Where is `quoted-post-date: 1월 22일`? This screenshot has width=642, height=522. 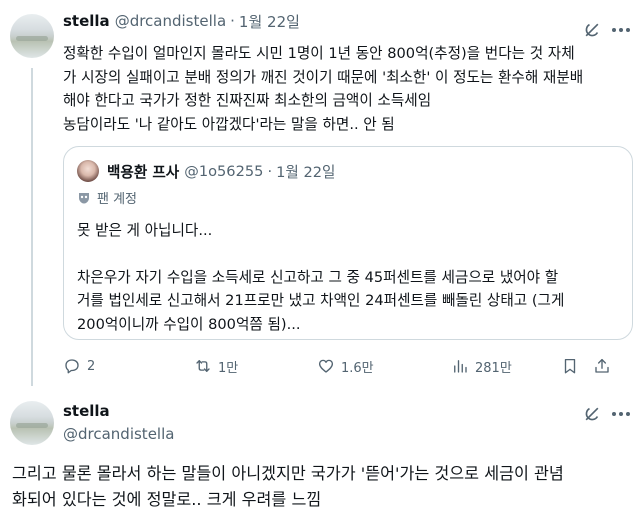 quoted-post-date: 1월 22일 is located at coordinates (306, 172).